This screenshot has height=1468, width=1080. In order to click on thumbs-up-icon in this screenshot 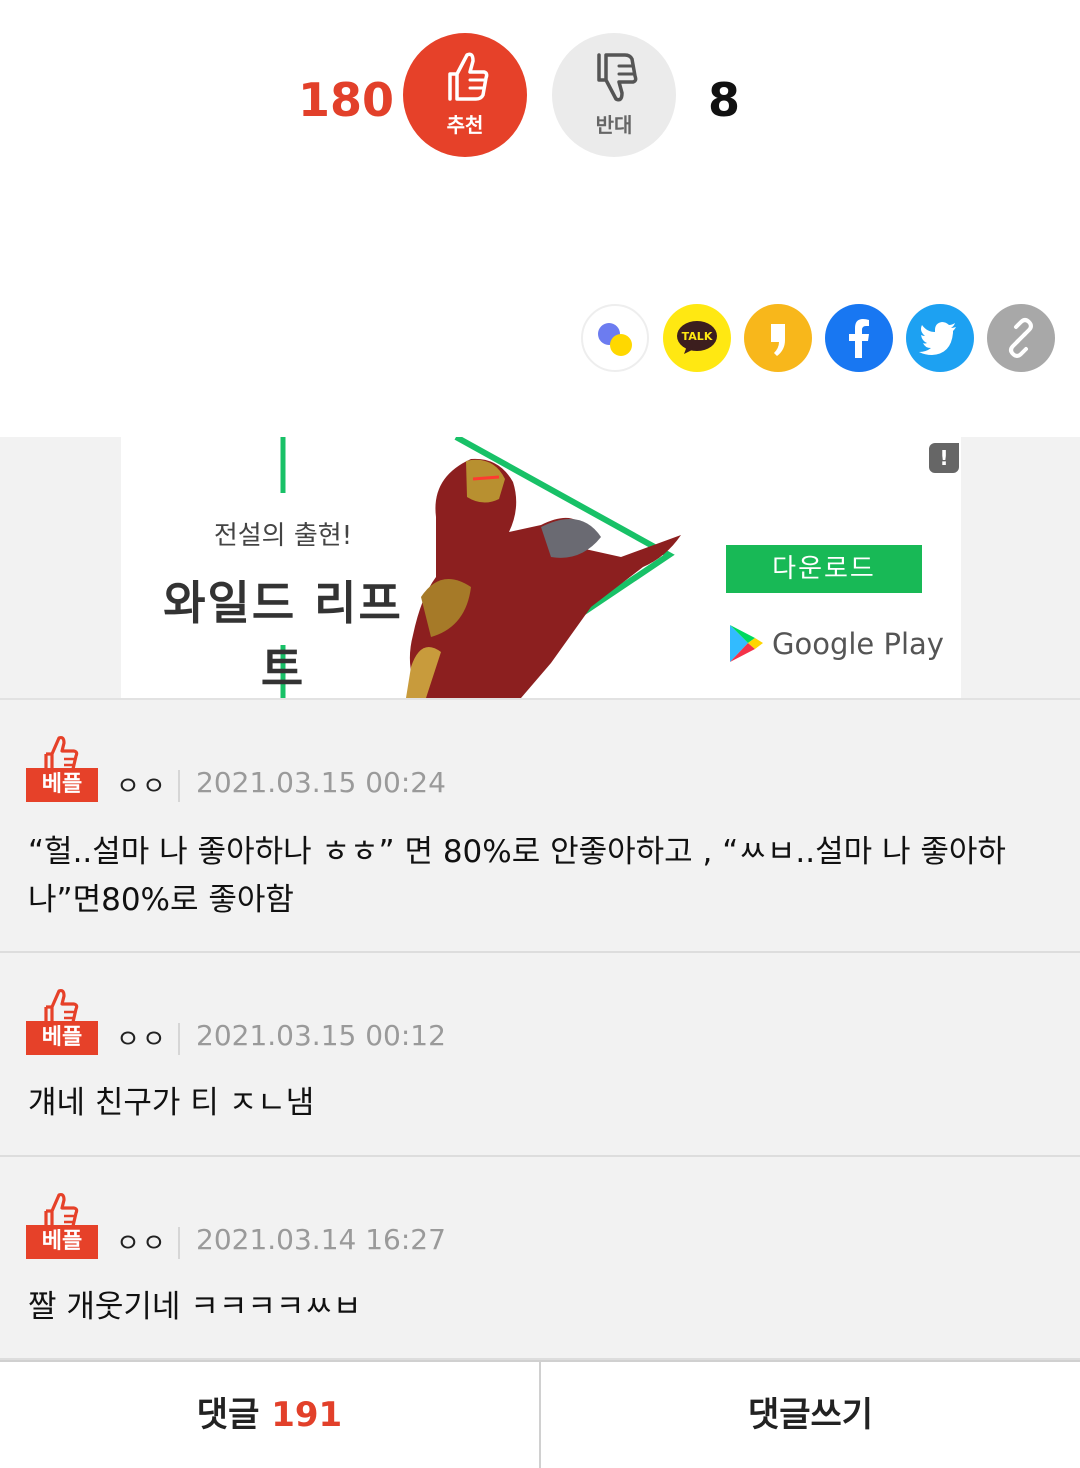, I will do `click(468, 76)`.